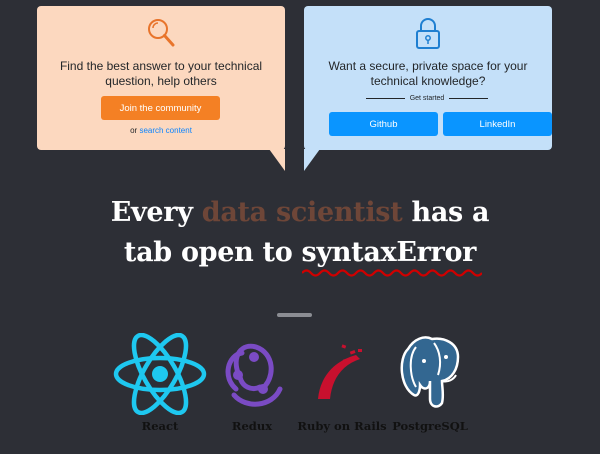 This screenshot has width=600, height=454. I want to click on headline-tab-open-to: tab open to, so click(208, 252).